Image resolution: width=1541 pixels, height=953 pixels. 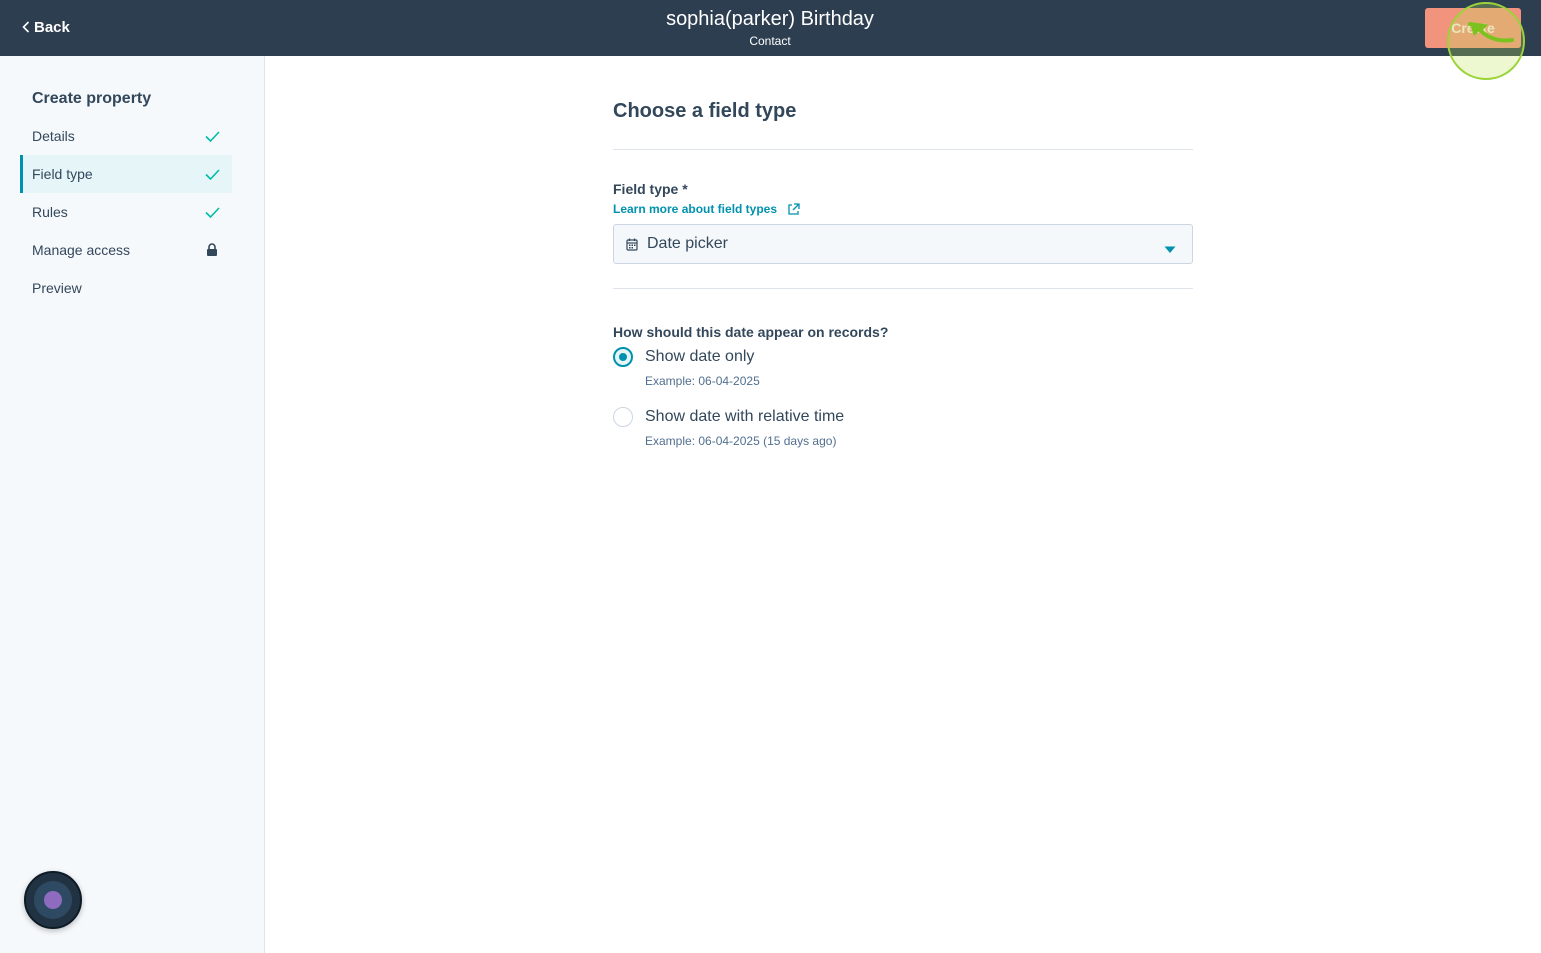 I want to click on radio-label: Show date with relative time, so click(x=745, y=416).